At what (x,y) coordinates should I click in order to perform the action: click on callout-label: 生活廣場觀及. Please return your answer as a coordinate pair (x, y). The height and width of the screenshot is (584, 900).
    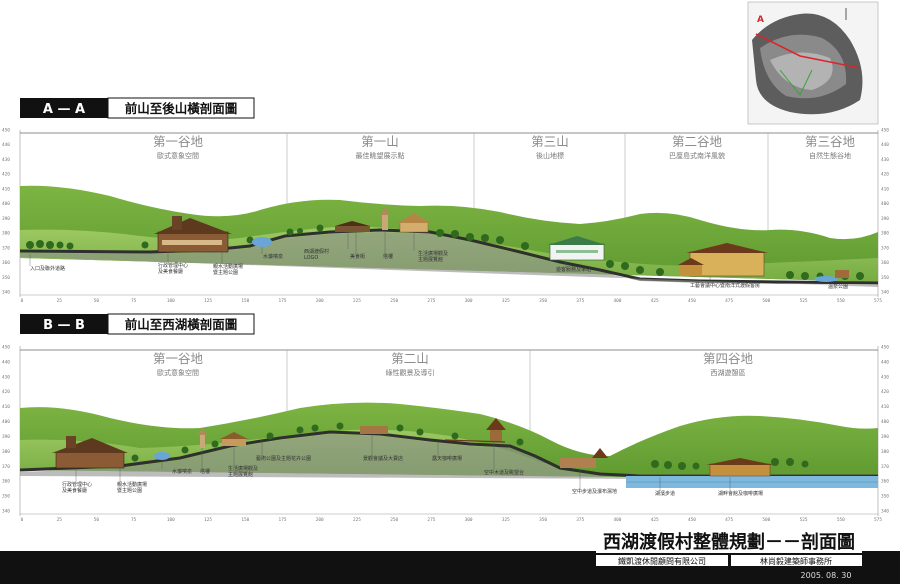
    Looking at the image, I should click on (433, 253).